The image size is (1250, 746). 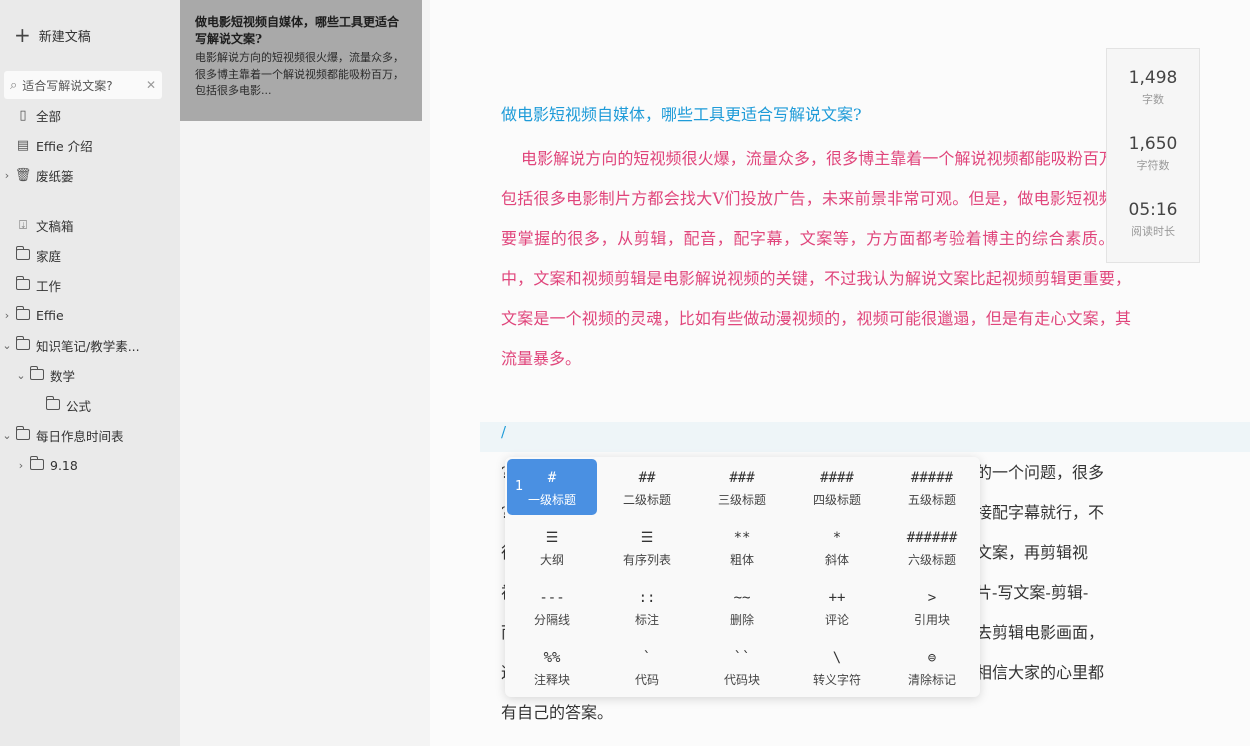 What do you see at coordinates (837, 667) in the screenshot?
I see `menu-escape-char: \ 转义字符` at bounding box center [837, 667].